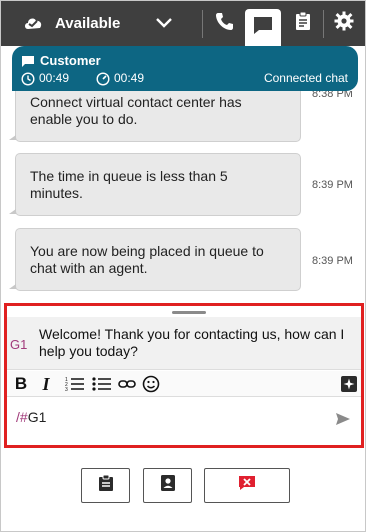  I want to click on numbered-list-icon: 123, so click(75, 384).